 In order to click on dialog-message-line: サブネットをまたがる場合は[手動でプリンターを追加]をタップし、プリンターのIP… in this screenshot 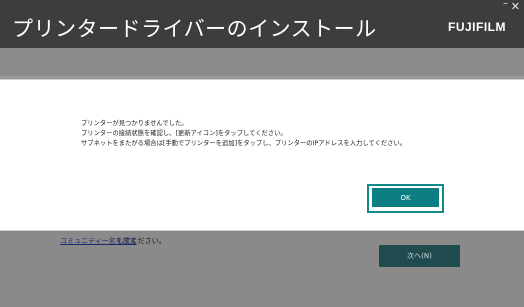, I will do `click(244, 143)`.